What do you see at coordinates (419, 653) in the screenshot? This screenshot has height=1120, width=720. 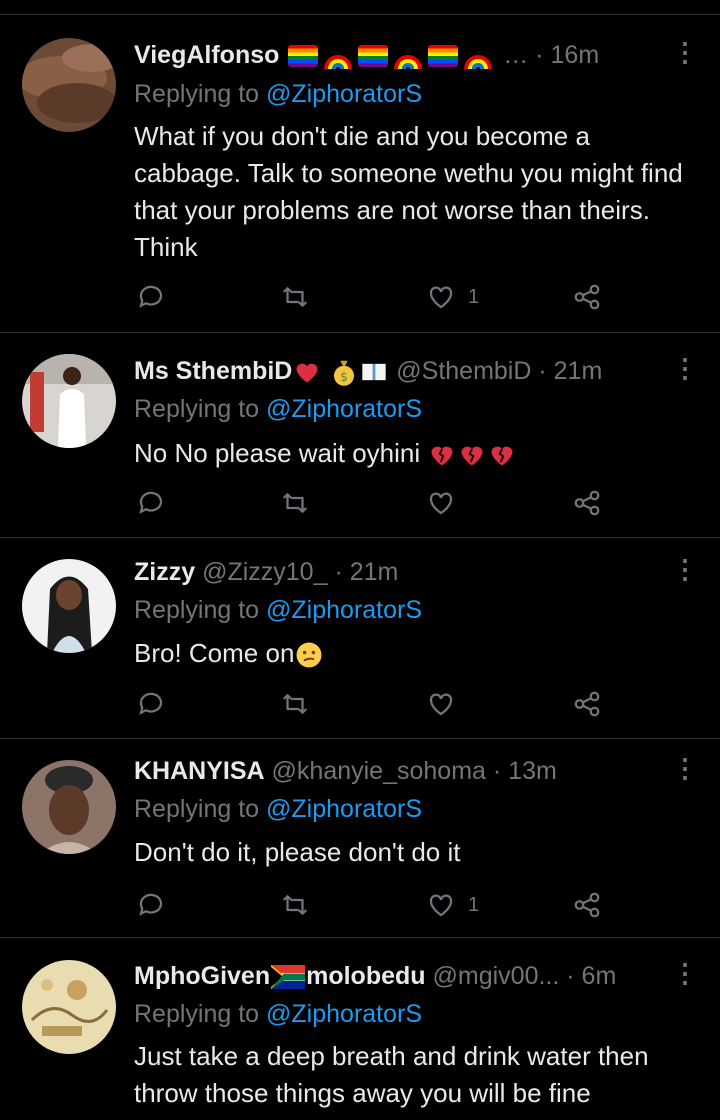 I see `tweet-text: Bro! Come on` at bounding box center [419, 653].